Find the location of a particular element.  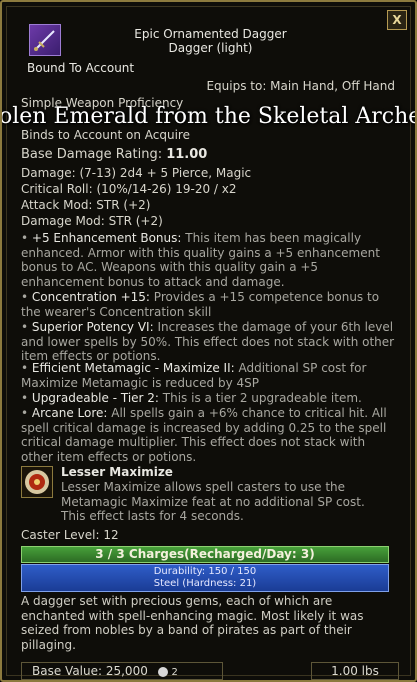

effect-name: Upgradeable - Tier 2: is located at coordinates (95, 398).